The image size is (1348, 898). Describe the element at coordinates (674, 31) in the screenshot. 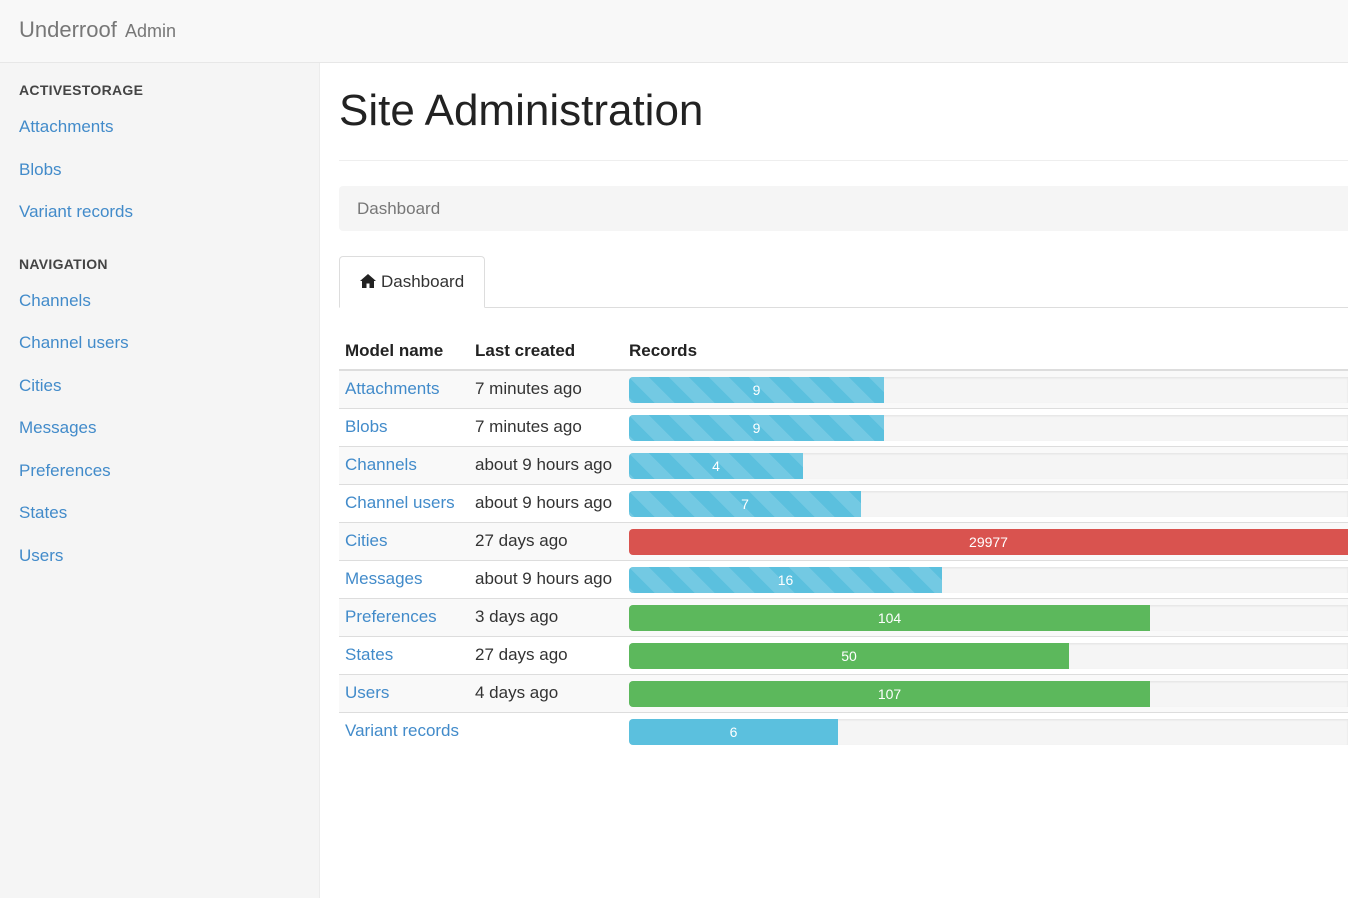

I see `top-navbar: Underroof Admin` at that location.